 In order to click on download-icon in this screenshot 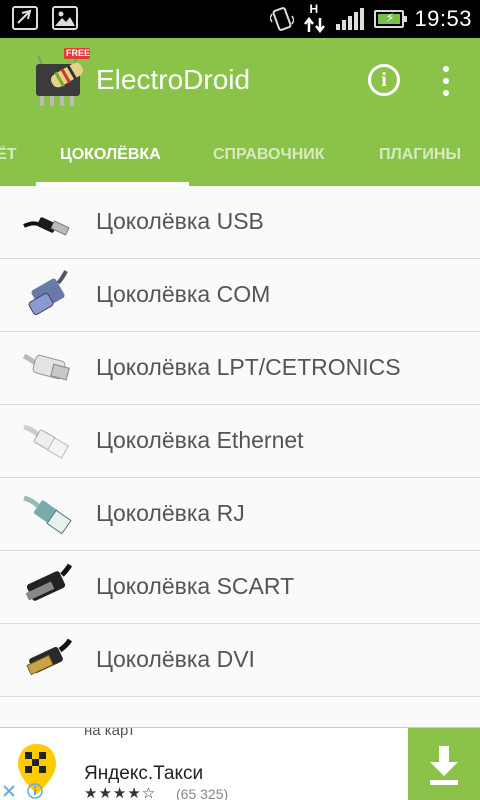, I will do `click(444, 765)`.